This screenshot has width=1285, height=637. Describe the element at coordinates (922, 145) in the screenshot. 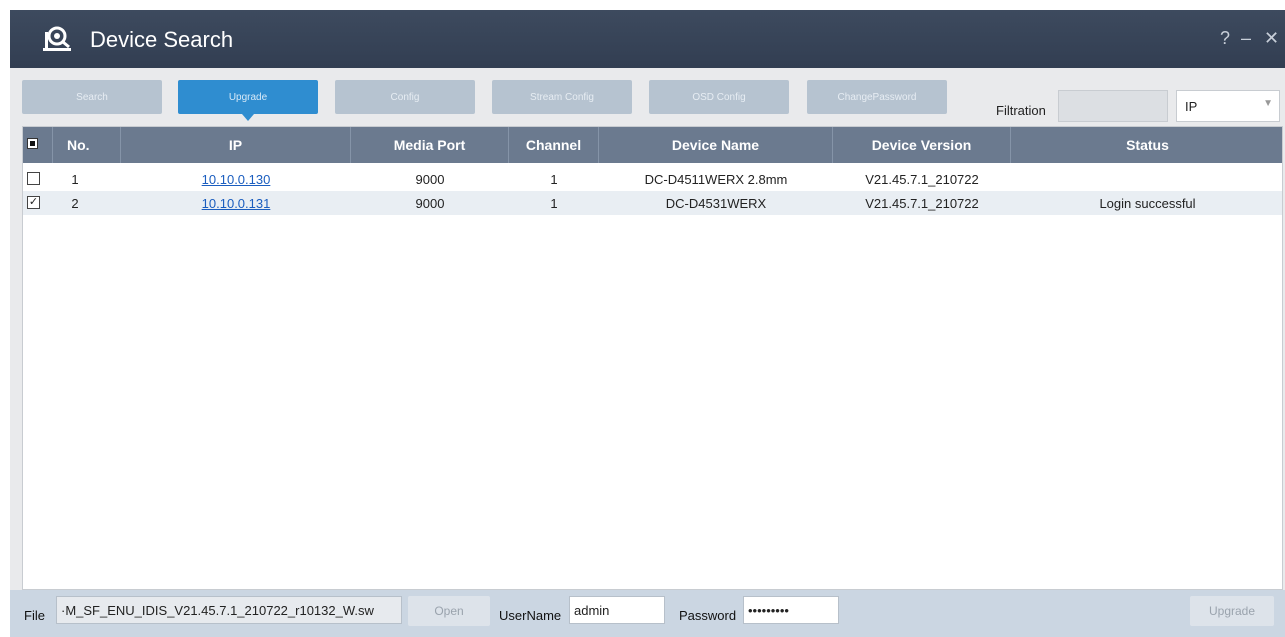

I see `col-header-device-version: Device Version` at that location.